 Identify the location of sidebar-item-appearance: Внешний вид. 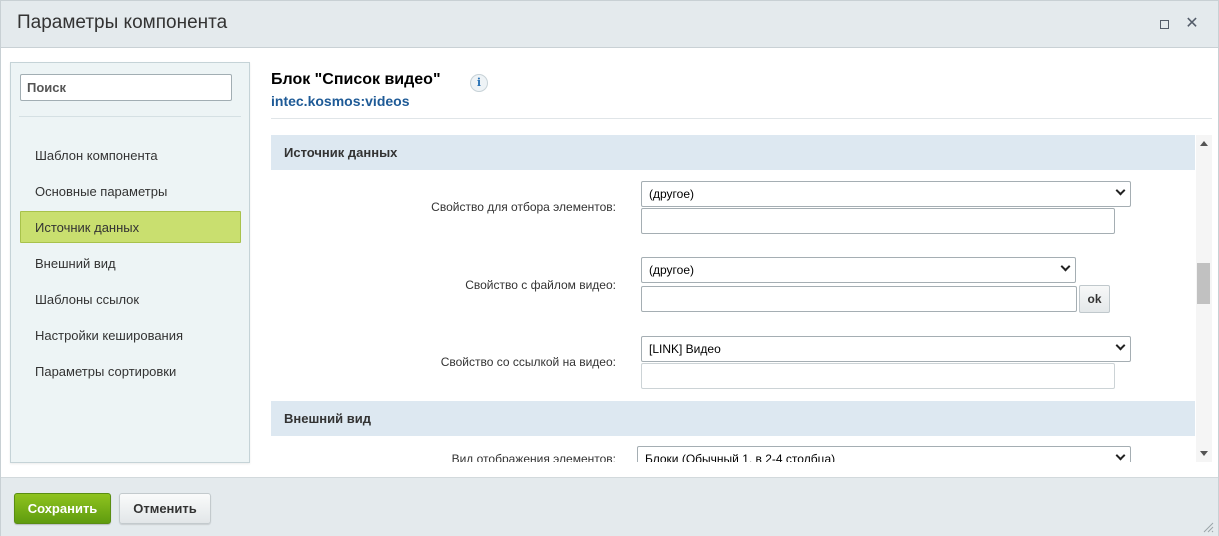
(130, 263).